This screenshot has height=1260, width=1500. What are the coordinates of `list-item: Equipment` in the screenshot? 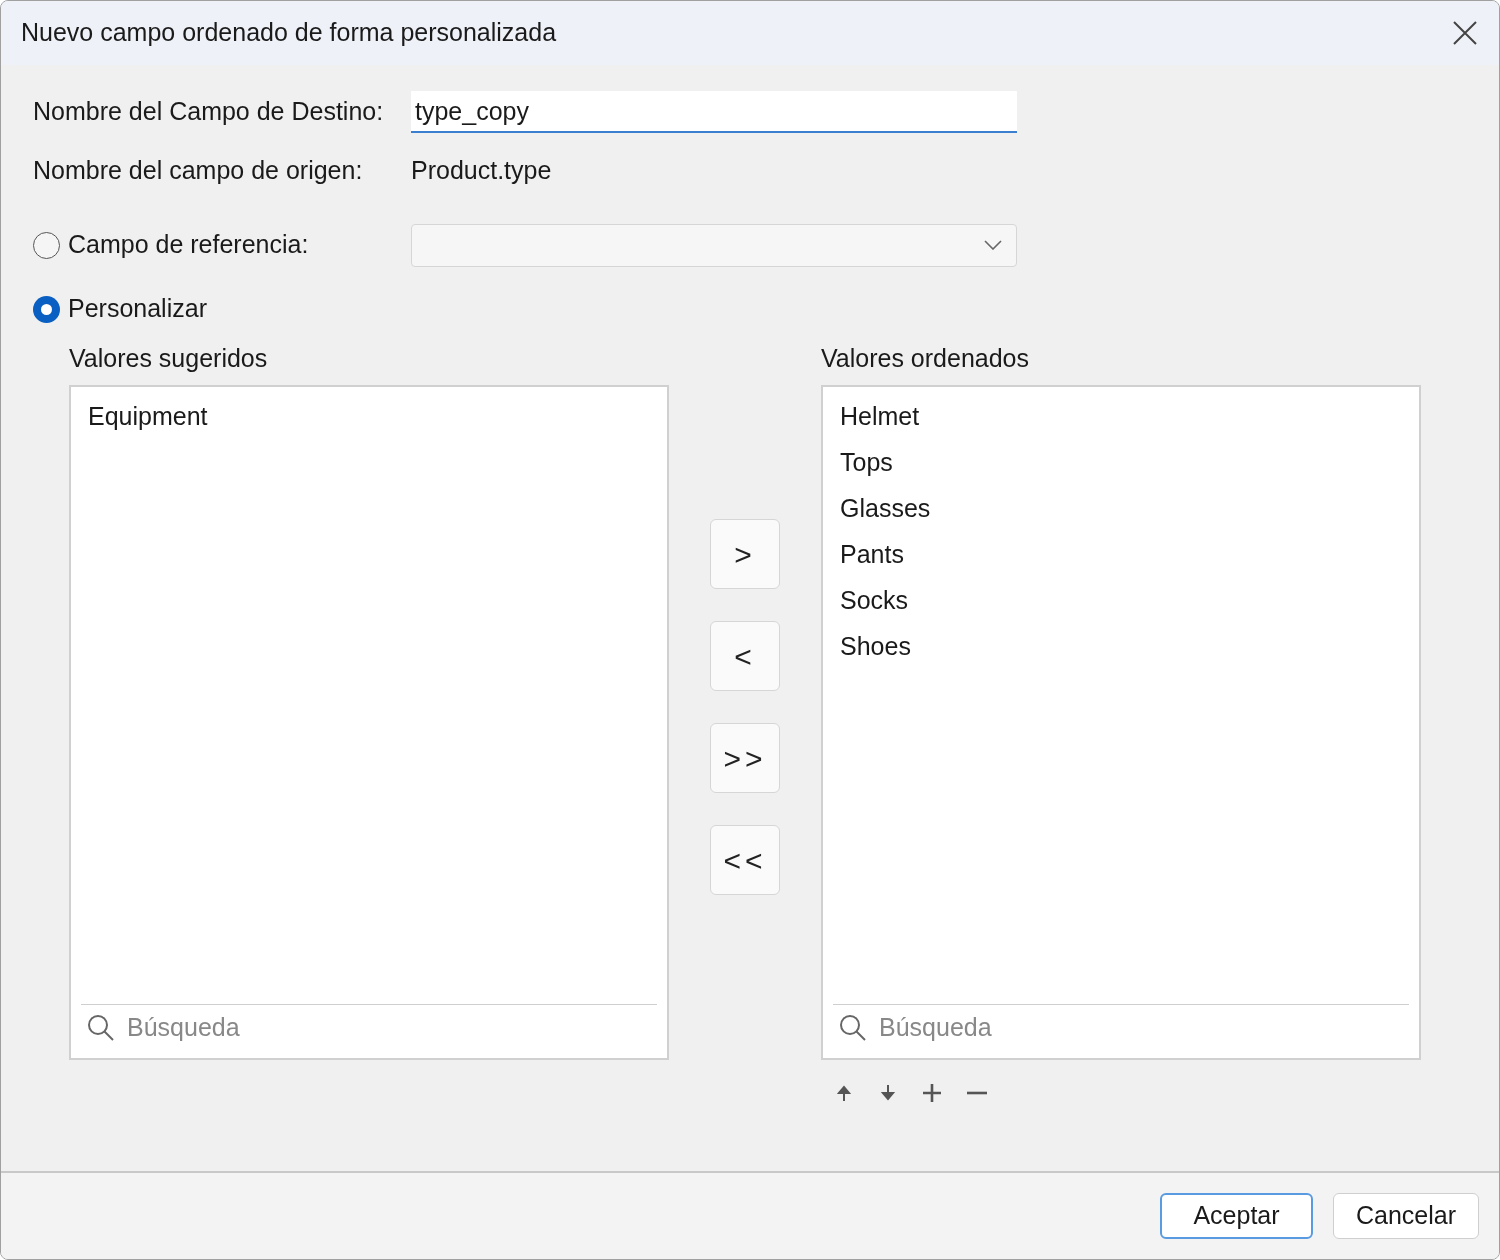 It's located at (148, 424).